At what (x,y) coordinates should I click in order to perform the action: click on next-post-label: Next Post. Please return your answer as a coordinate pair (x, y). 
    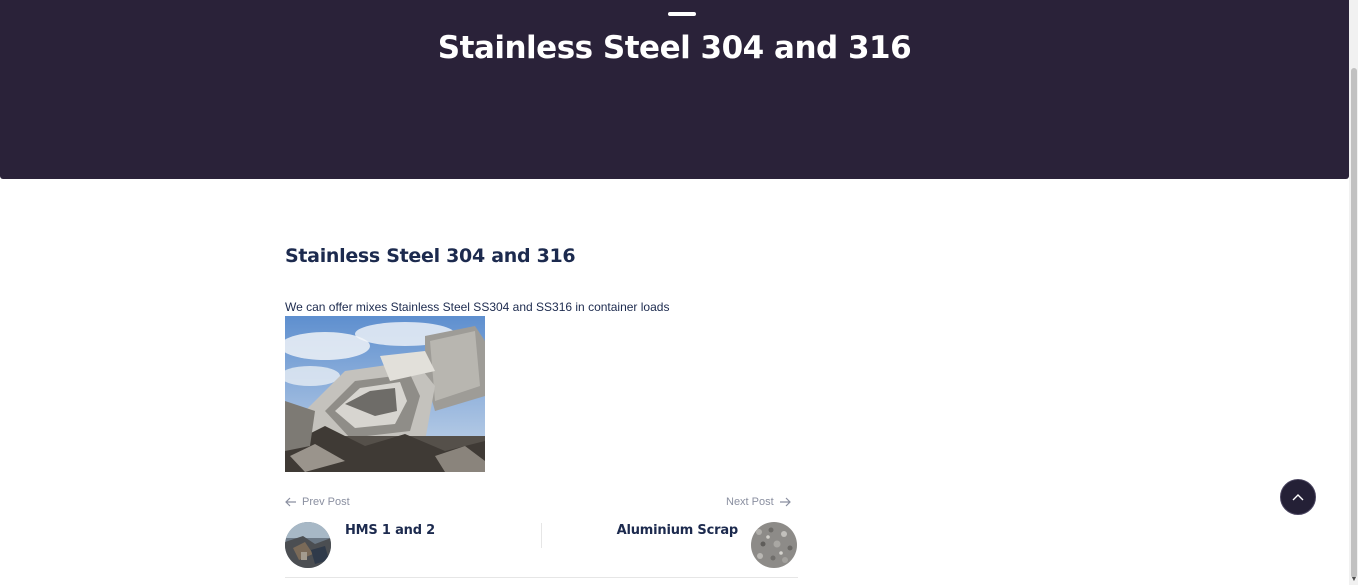
    Looking at the image, I should click on (750, 502).